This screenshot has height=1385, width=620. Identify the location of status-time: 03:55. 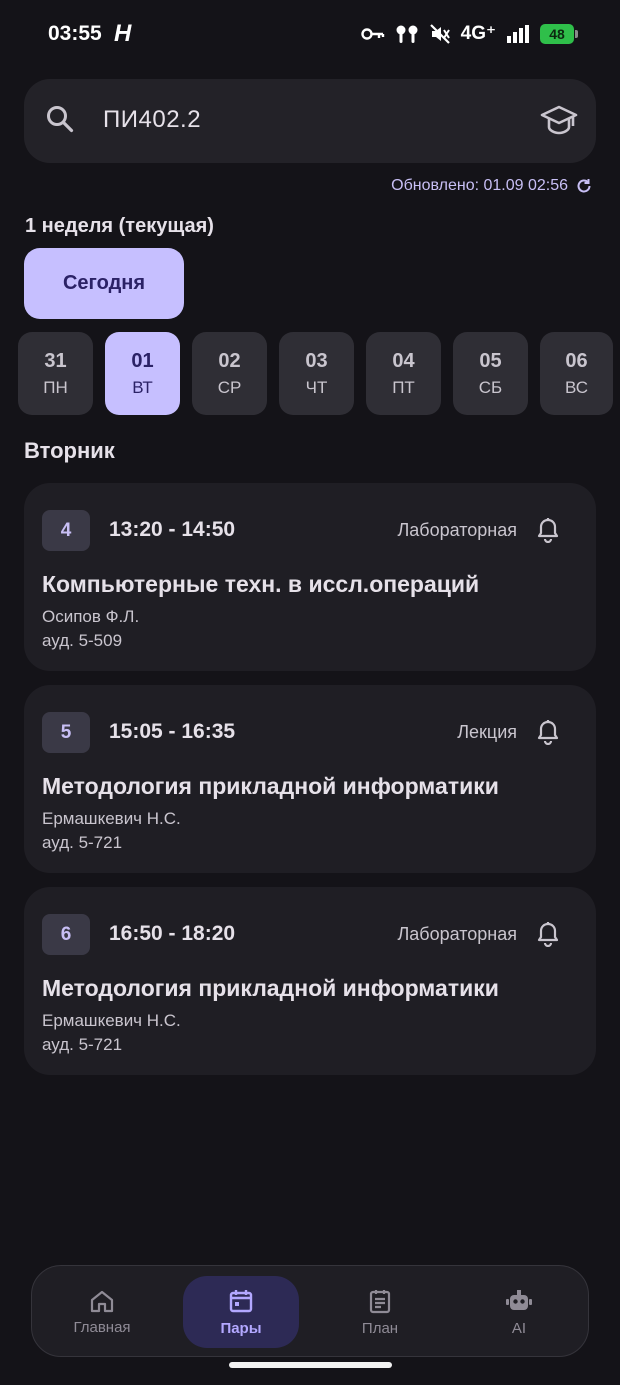
(75, 33).